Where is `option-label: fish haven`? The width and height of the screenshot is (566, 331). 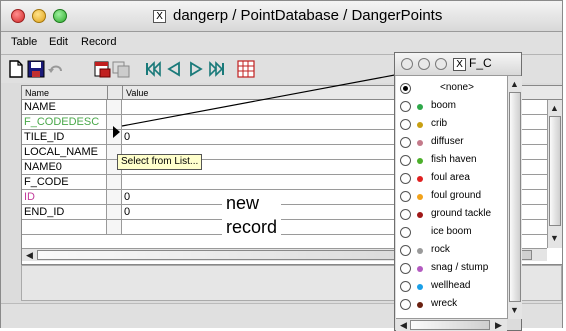 option-label: fish haven is located at coordinates (454, 159).